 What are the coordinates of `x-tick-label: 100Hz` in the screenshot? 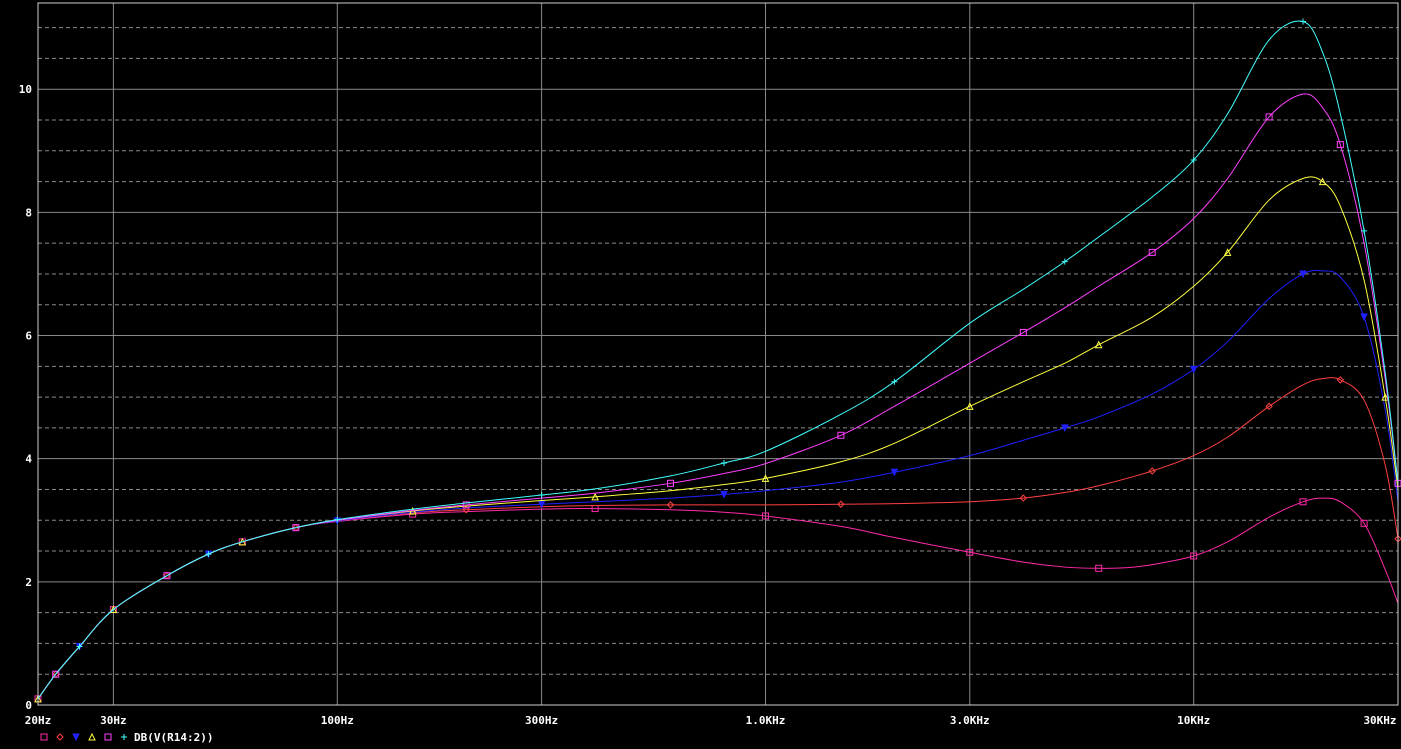 It's located at (337, 720).